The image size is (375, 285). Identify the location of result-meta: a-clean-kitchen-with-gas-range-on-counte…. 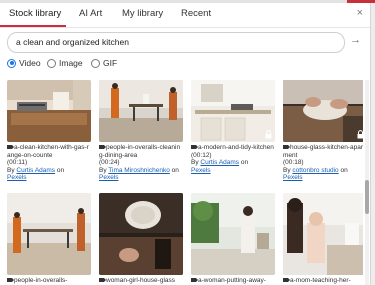
(49, 163).